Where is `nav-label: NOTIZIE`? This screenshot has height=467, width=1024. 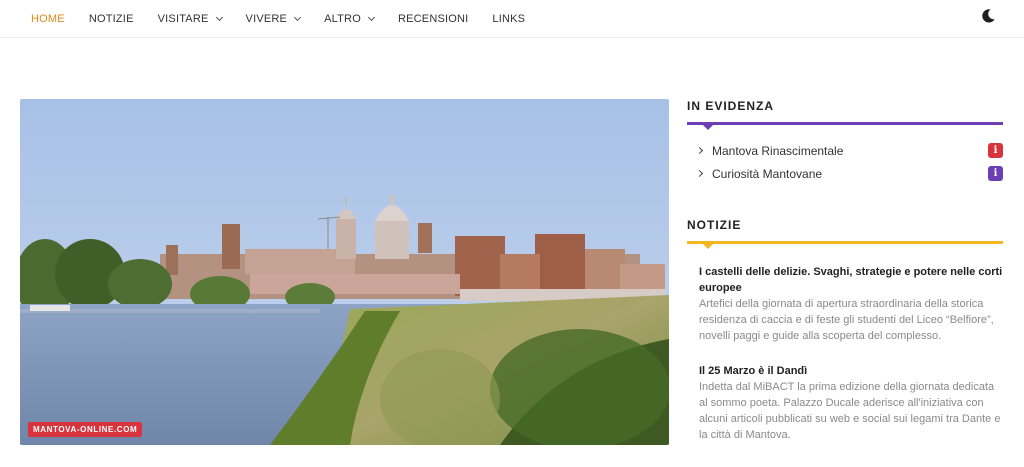 nav-label: NOTIZIE is located at coordinates (111, 19).